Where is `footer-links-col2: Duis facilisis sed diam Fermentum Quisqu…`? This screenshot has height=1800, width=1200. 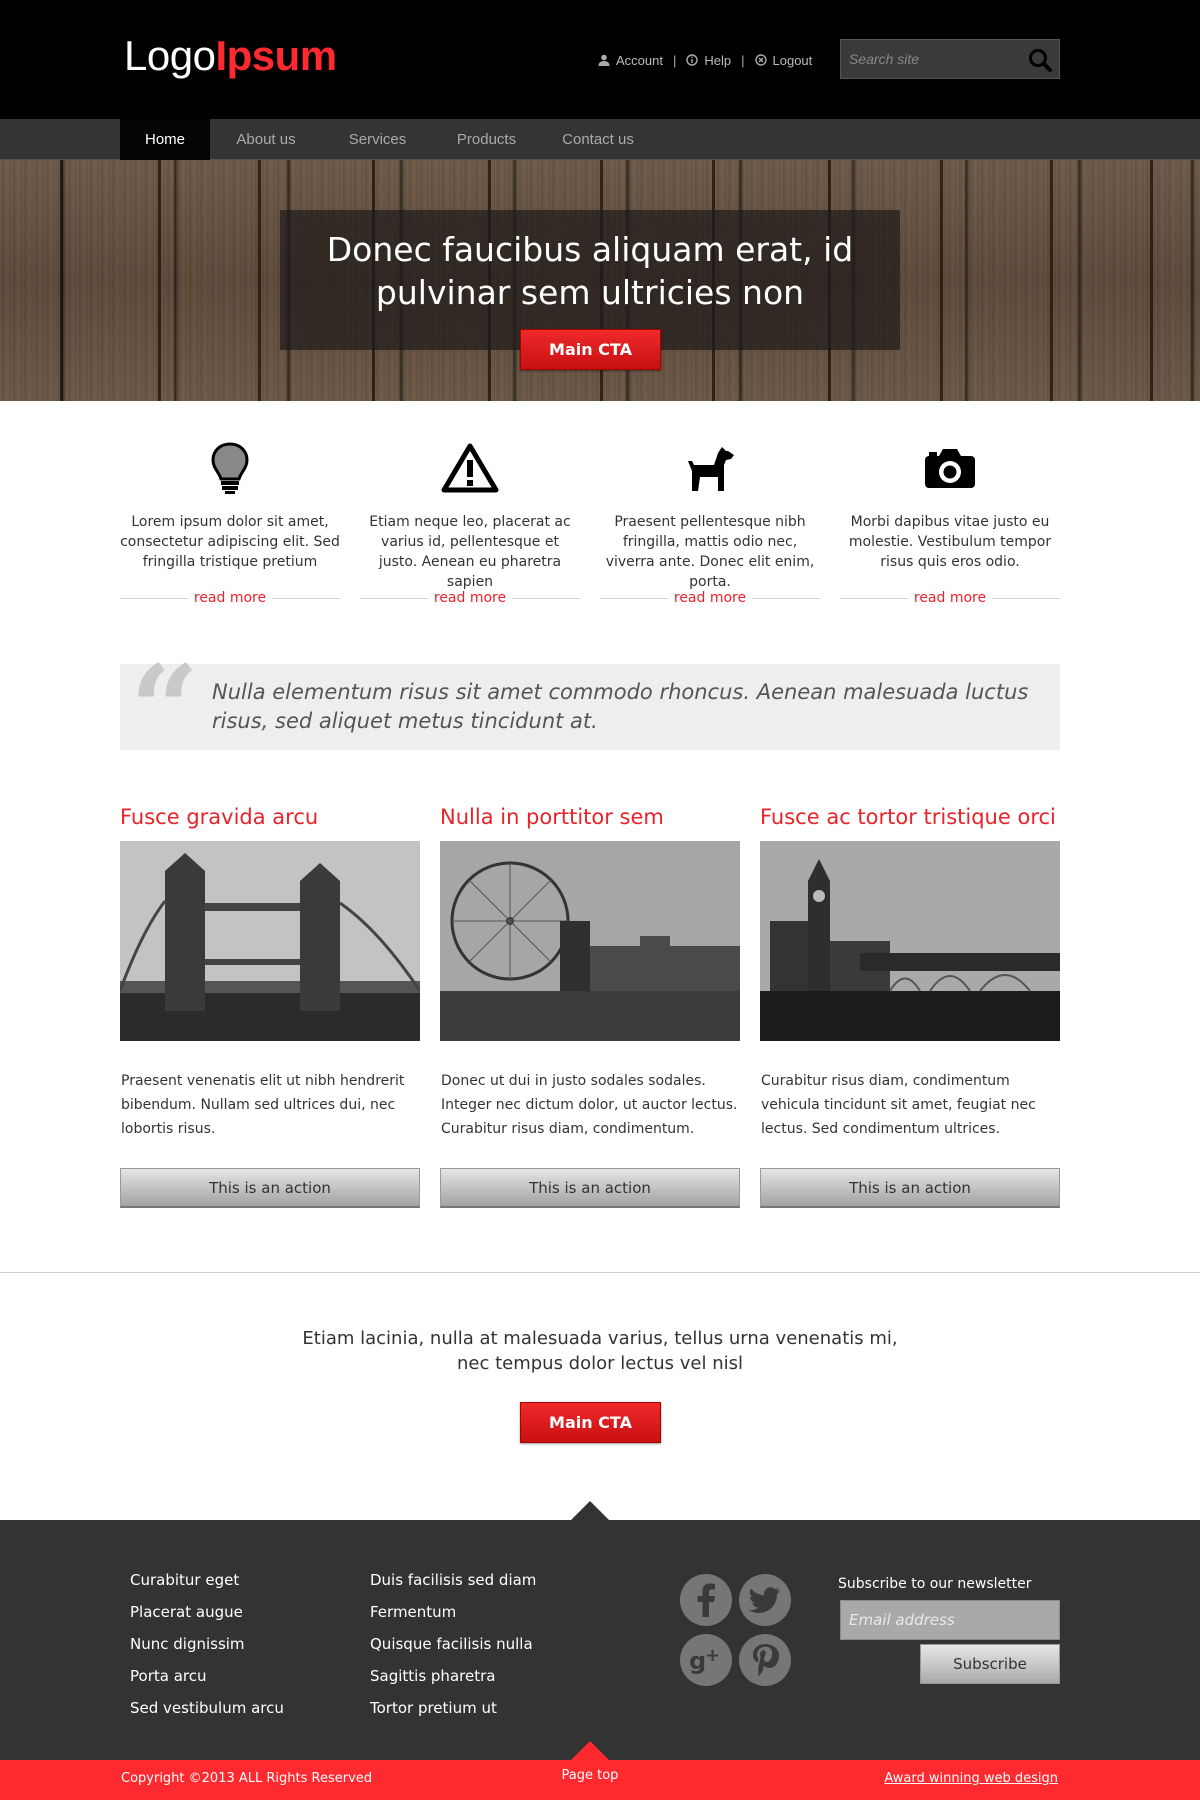 footer-links-col2: Duis facilisis sed diam Fermentum Quisqu… is located at coordinates (453, 1644).